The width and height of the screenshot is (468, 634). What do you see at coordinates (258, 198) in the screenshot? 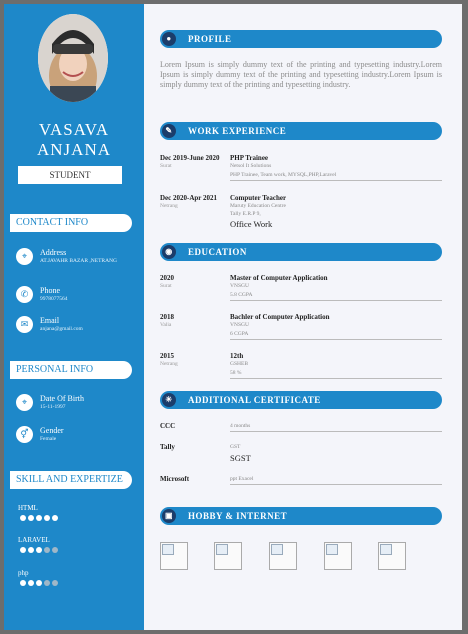
I see `experience-title: Computer Teacher` at bounding box center [258, 198].